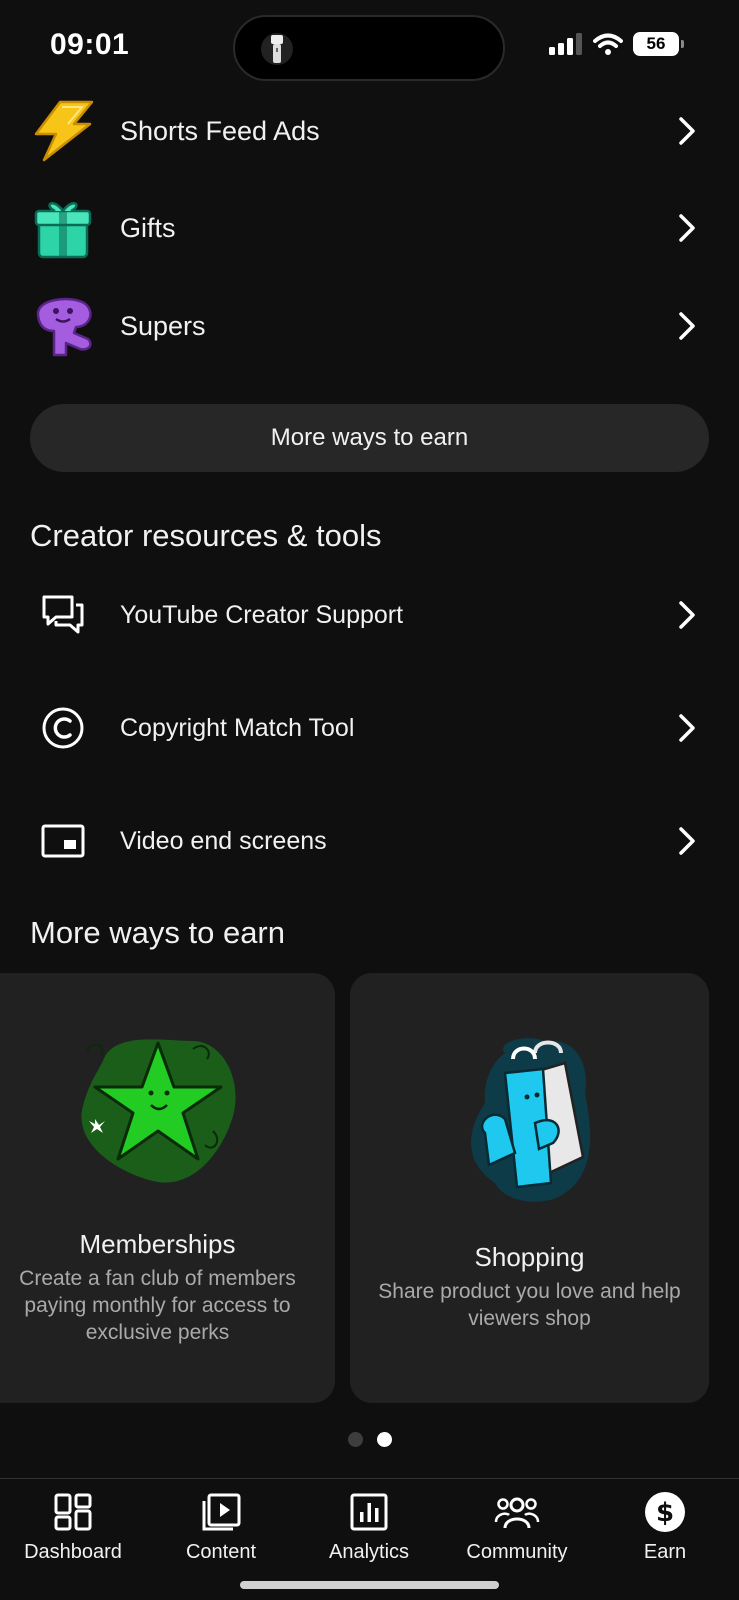 Image resolution: width=739 pixels, height=1600 pixels. I want to click on earn-item-shorts-feed-ads: Shorts Feed Ads, so click(369, 131).